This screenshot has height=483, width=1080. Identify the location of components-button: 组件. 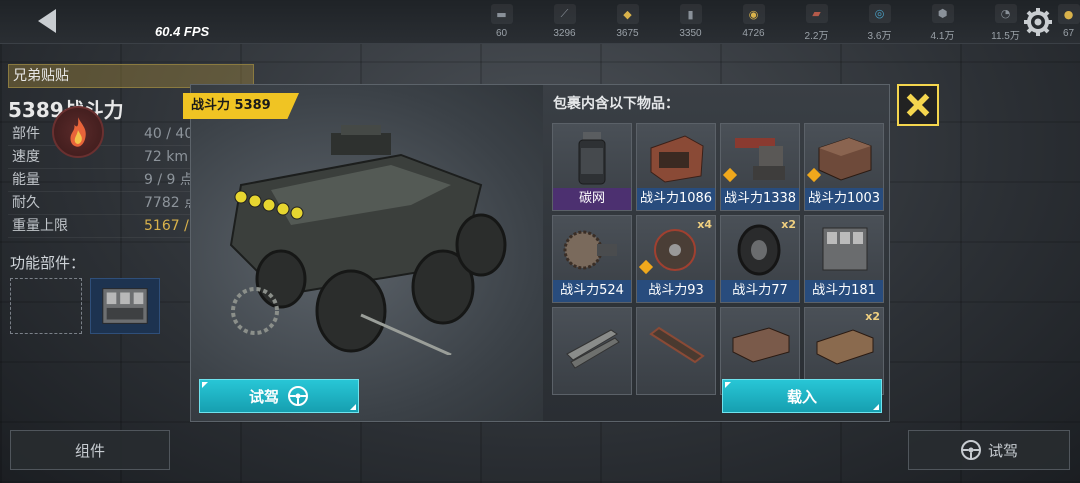
(90, 450).